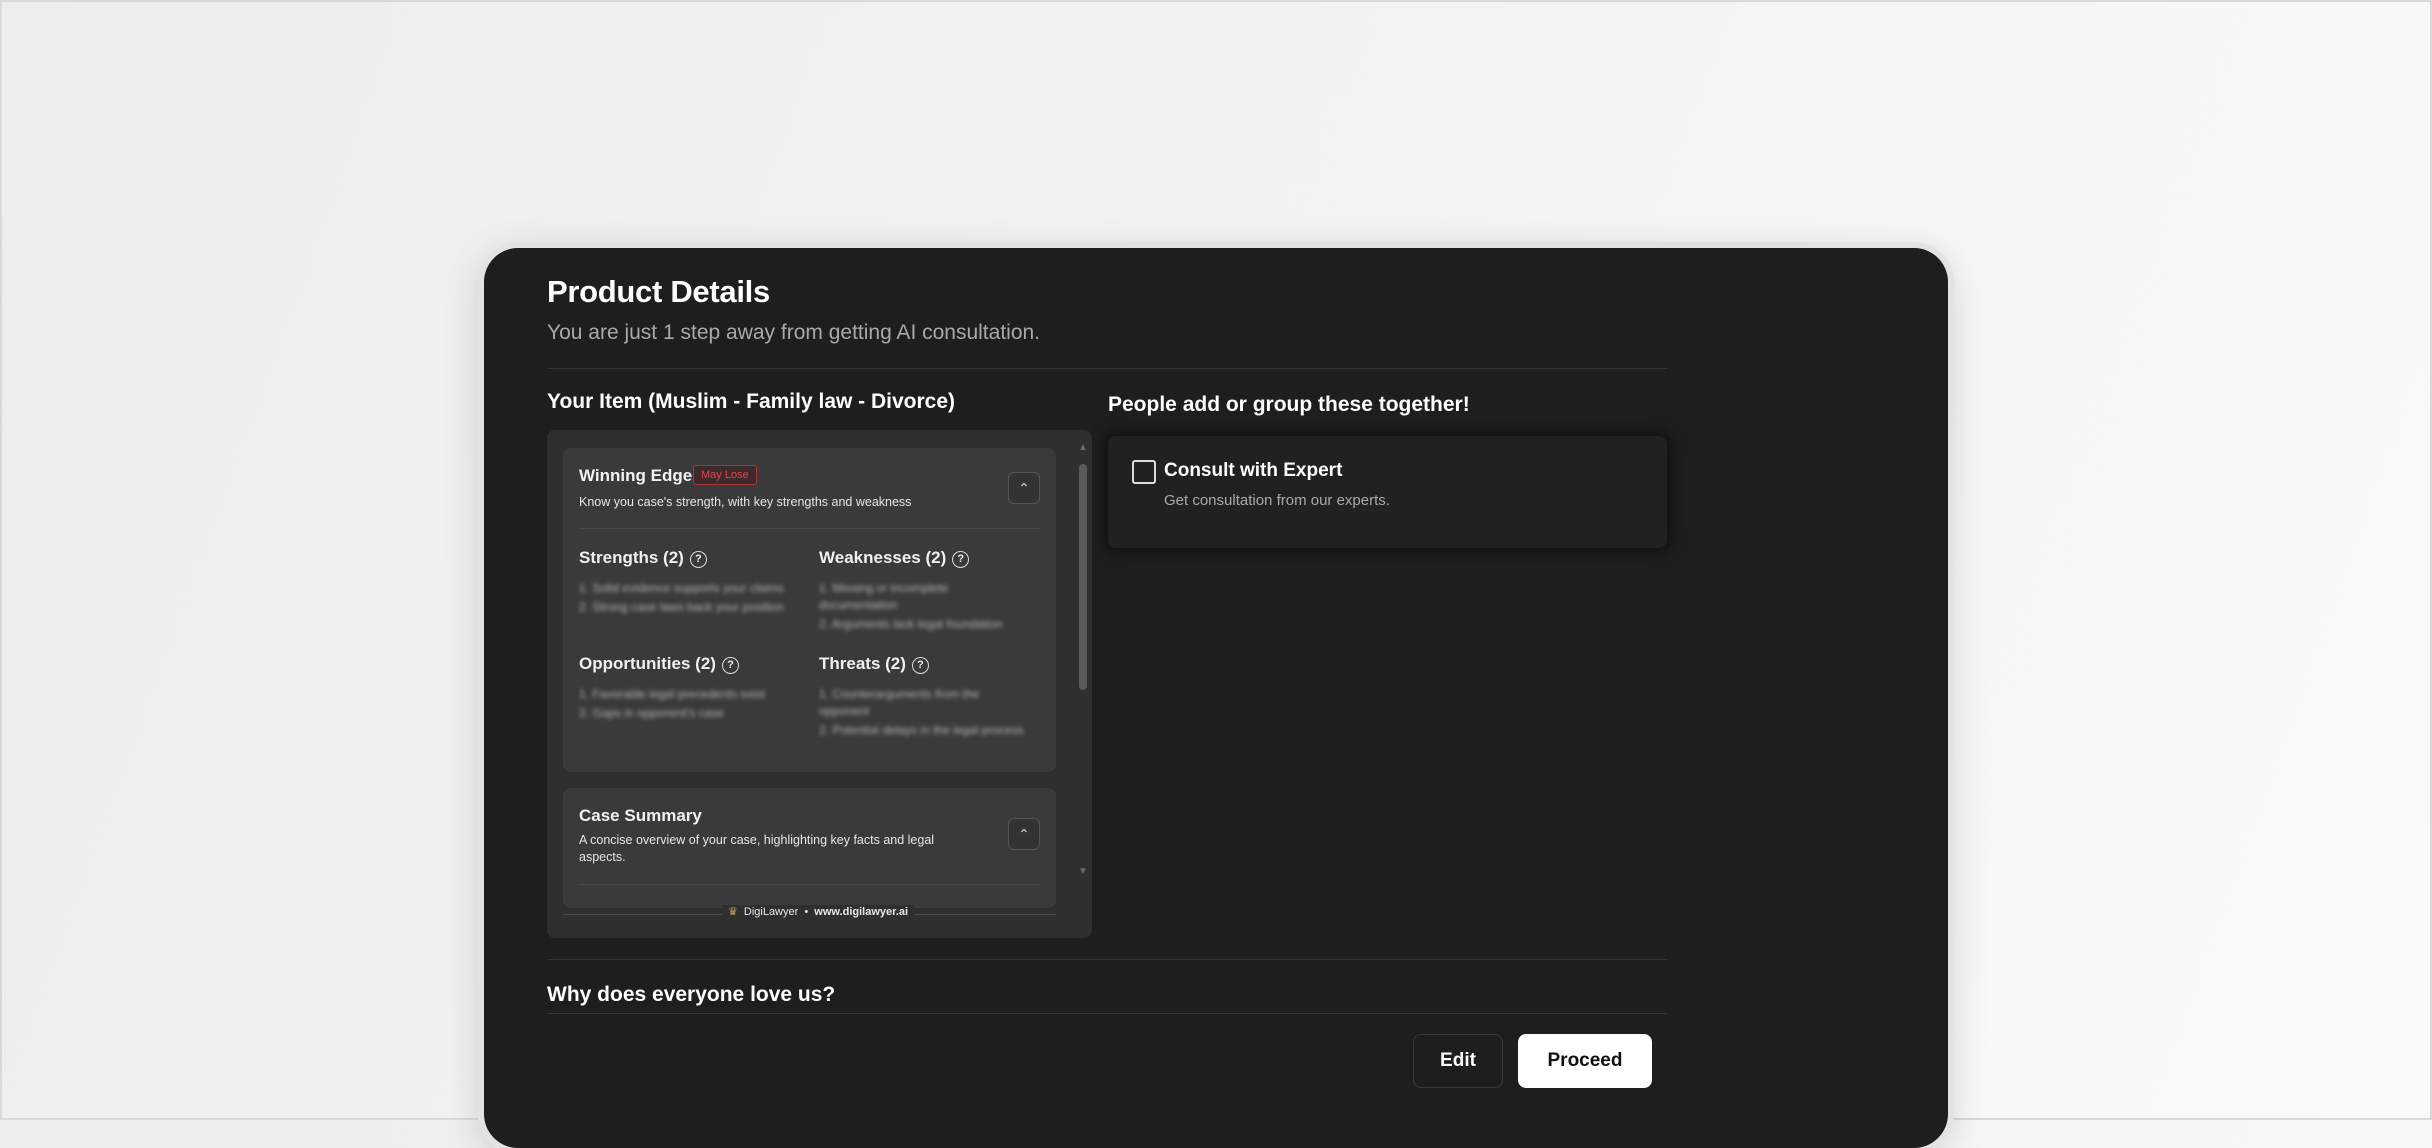  Describe the element at coordinates (640, 815) in the screenshot. I see `case-summary-title: Case Summary` at that location.